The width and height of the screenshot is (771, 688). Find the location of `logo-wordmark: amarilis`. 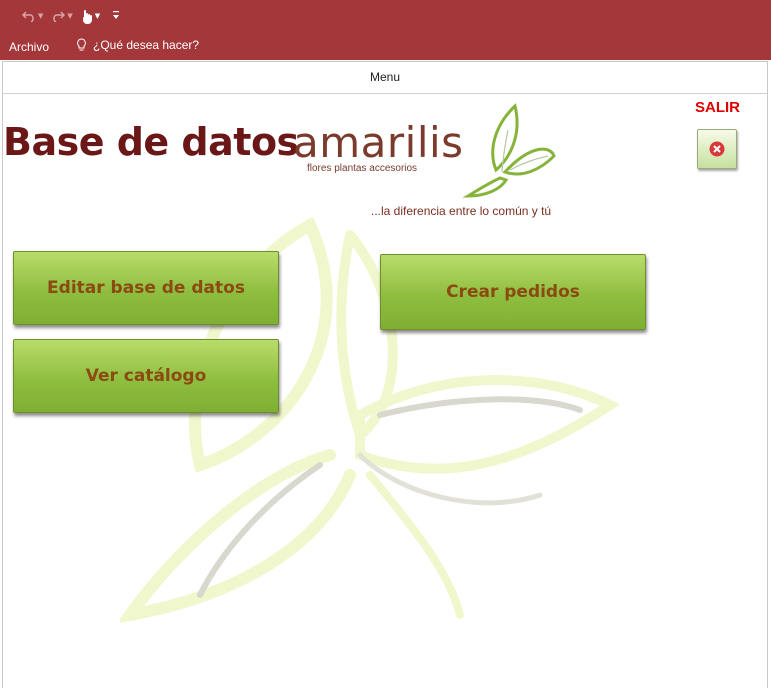

logo-wordmark: amarilis is located at coordinates (378, 142).